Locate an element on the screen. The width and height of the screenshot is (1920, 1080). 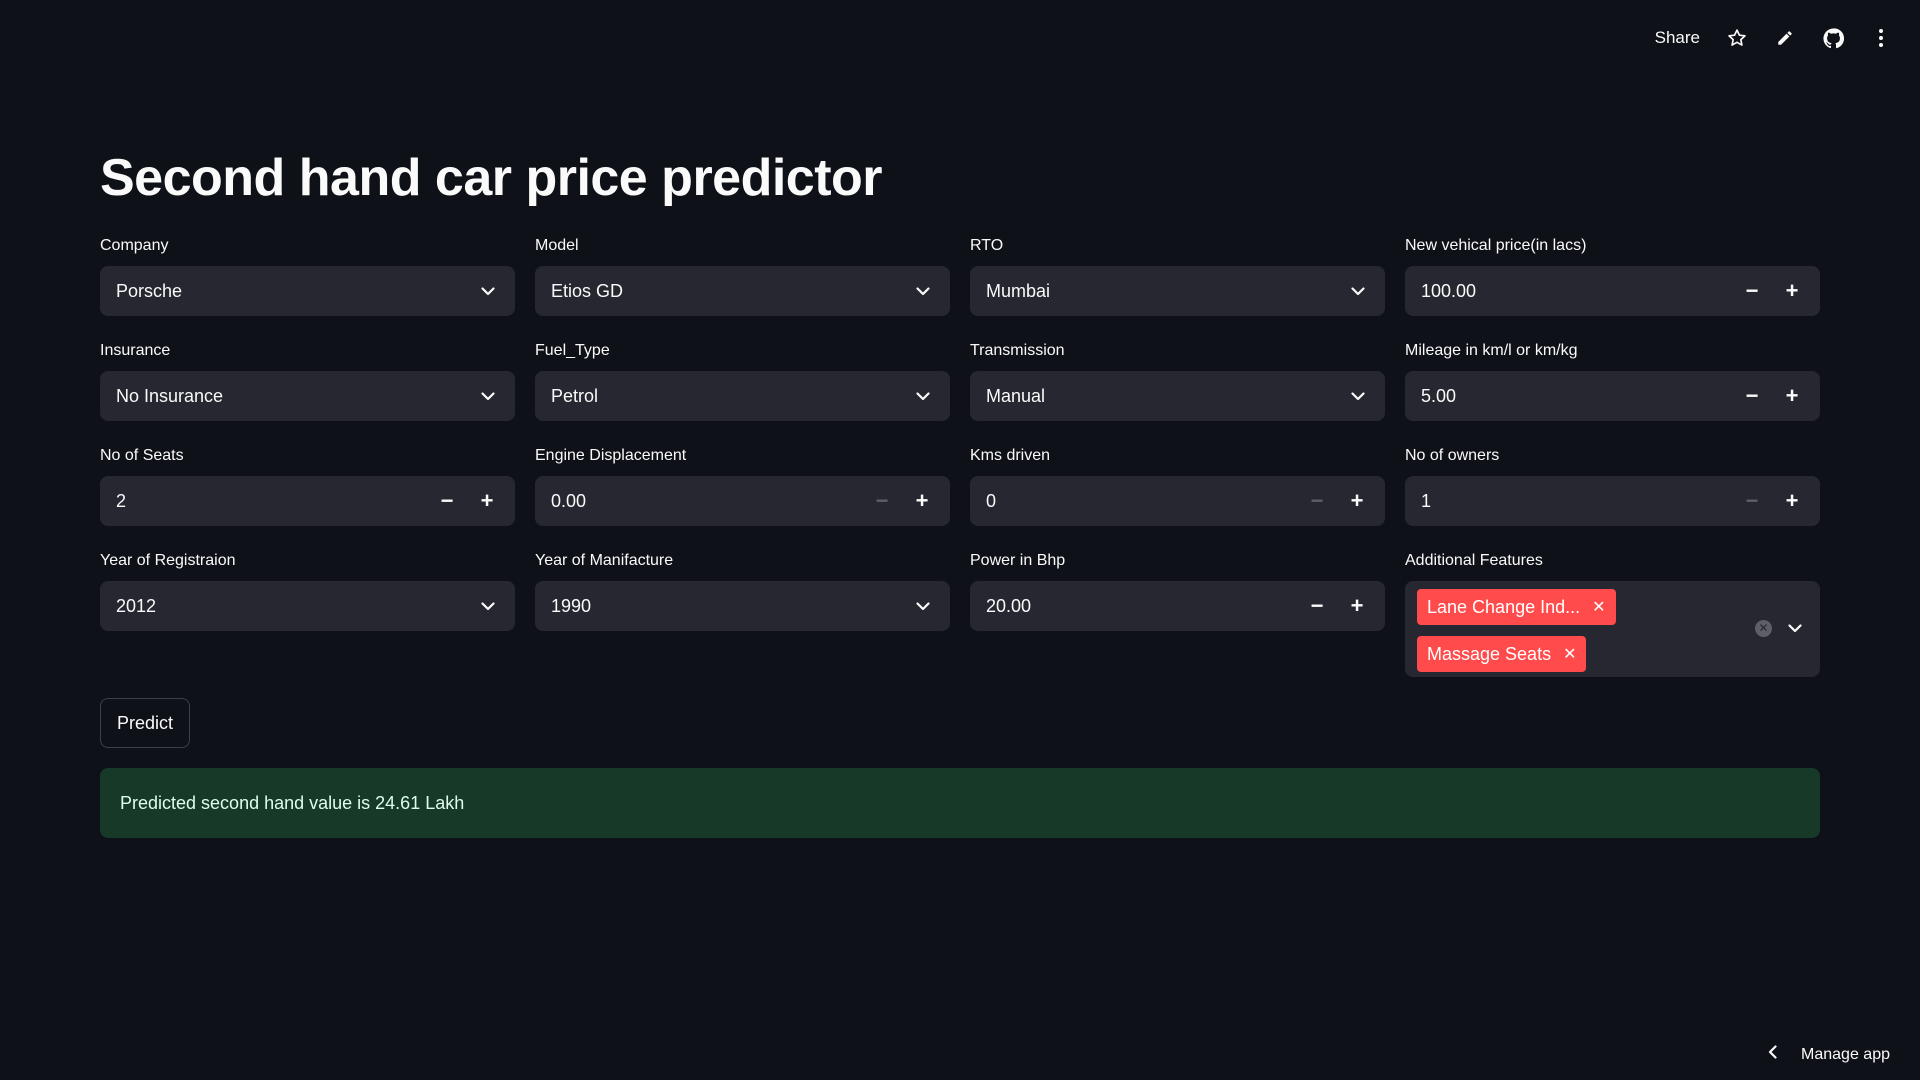
seats-input: 2 − + is located at coordinates (307, 501).